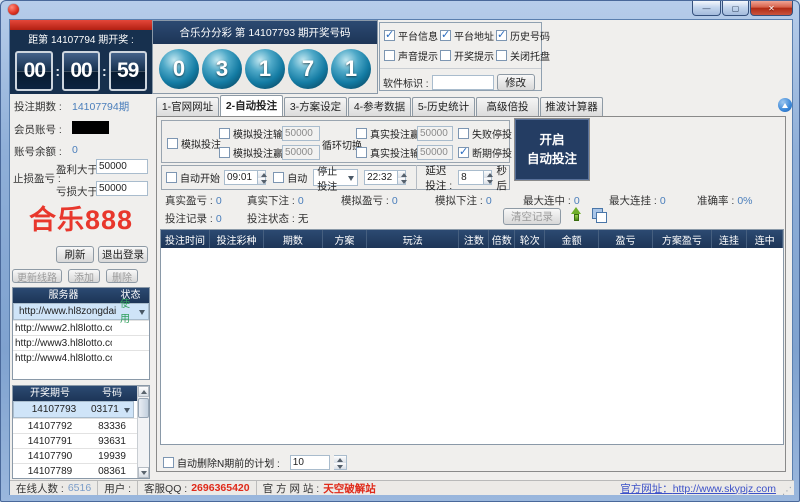  Describe the element at coordinates (81, 357) in the screenshot. I see `server-row: http://www4.hl8lotto.com` at that location.